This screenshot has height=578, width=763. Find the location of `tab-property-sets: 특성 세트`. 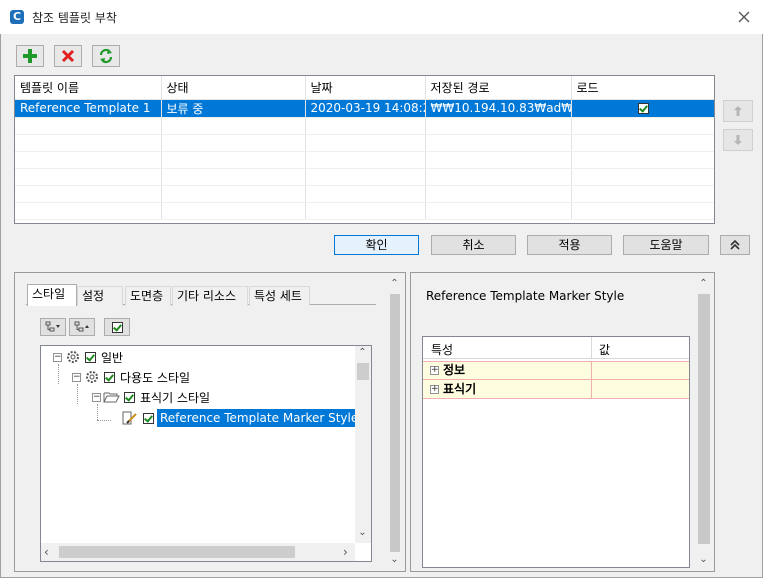

tab-property-sets: 특성 세트 is located at coordinates (279, 296).